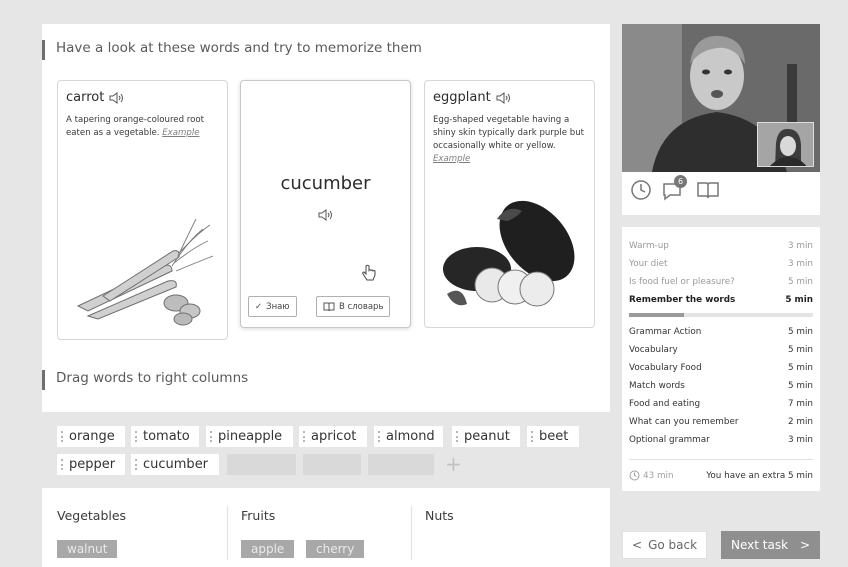 This screenshot has height=567, width=848. What do you see at coordinates (268, 549) in the screenshot?
I see `placed-word-chip: apple` at bounding box center [268, 549].